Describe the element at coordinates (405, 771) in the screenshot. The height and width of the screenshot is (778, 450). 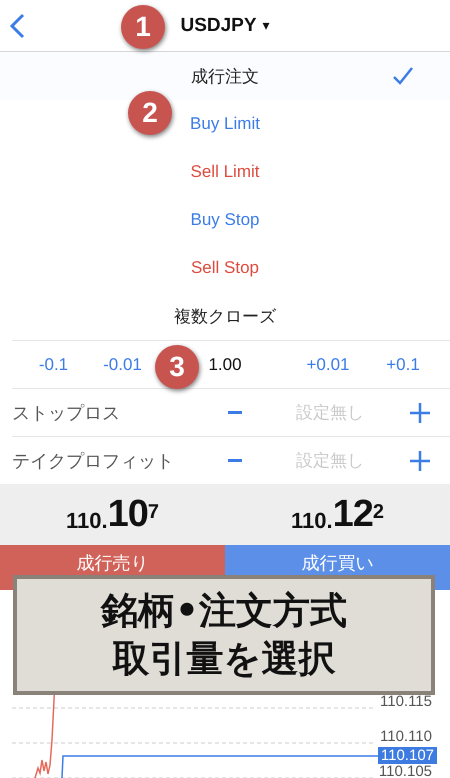
I see `axis-label: 110.105` at that location.